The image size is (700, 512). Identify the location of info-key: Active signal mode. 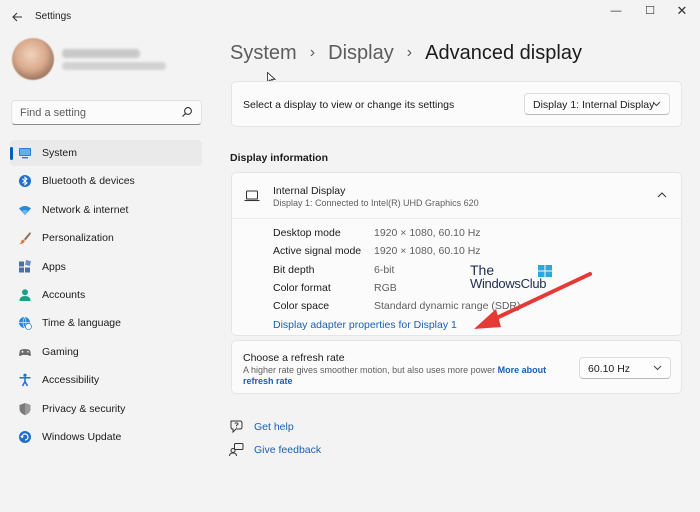
(317, 251).